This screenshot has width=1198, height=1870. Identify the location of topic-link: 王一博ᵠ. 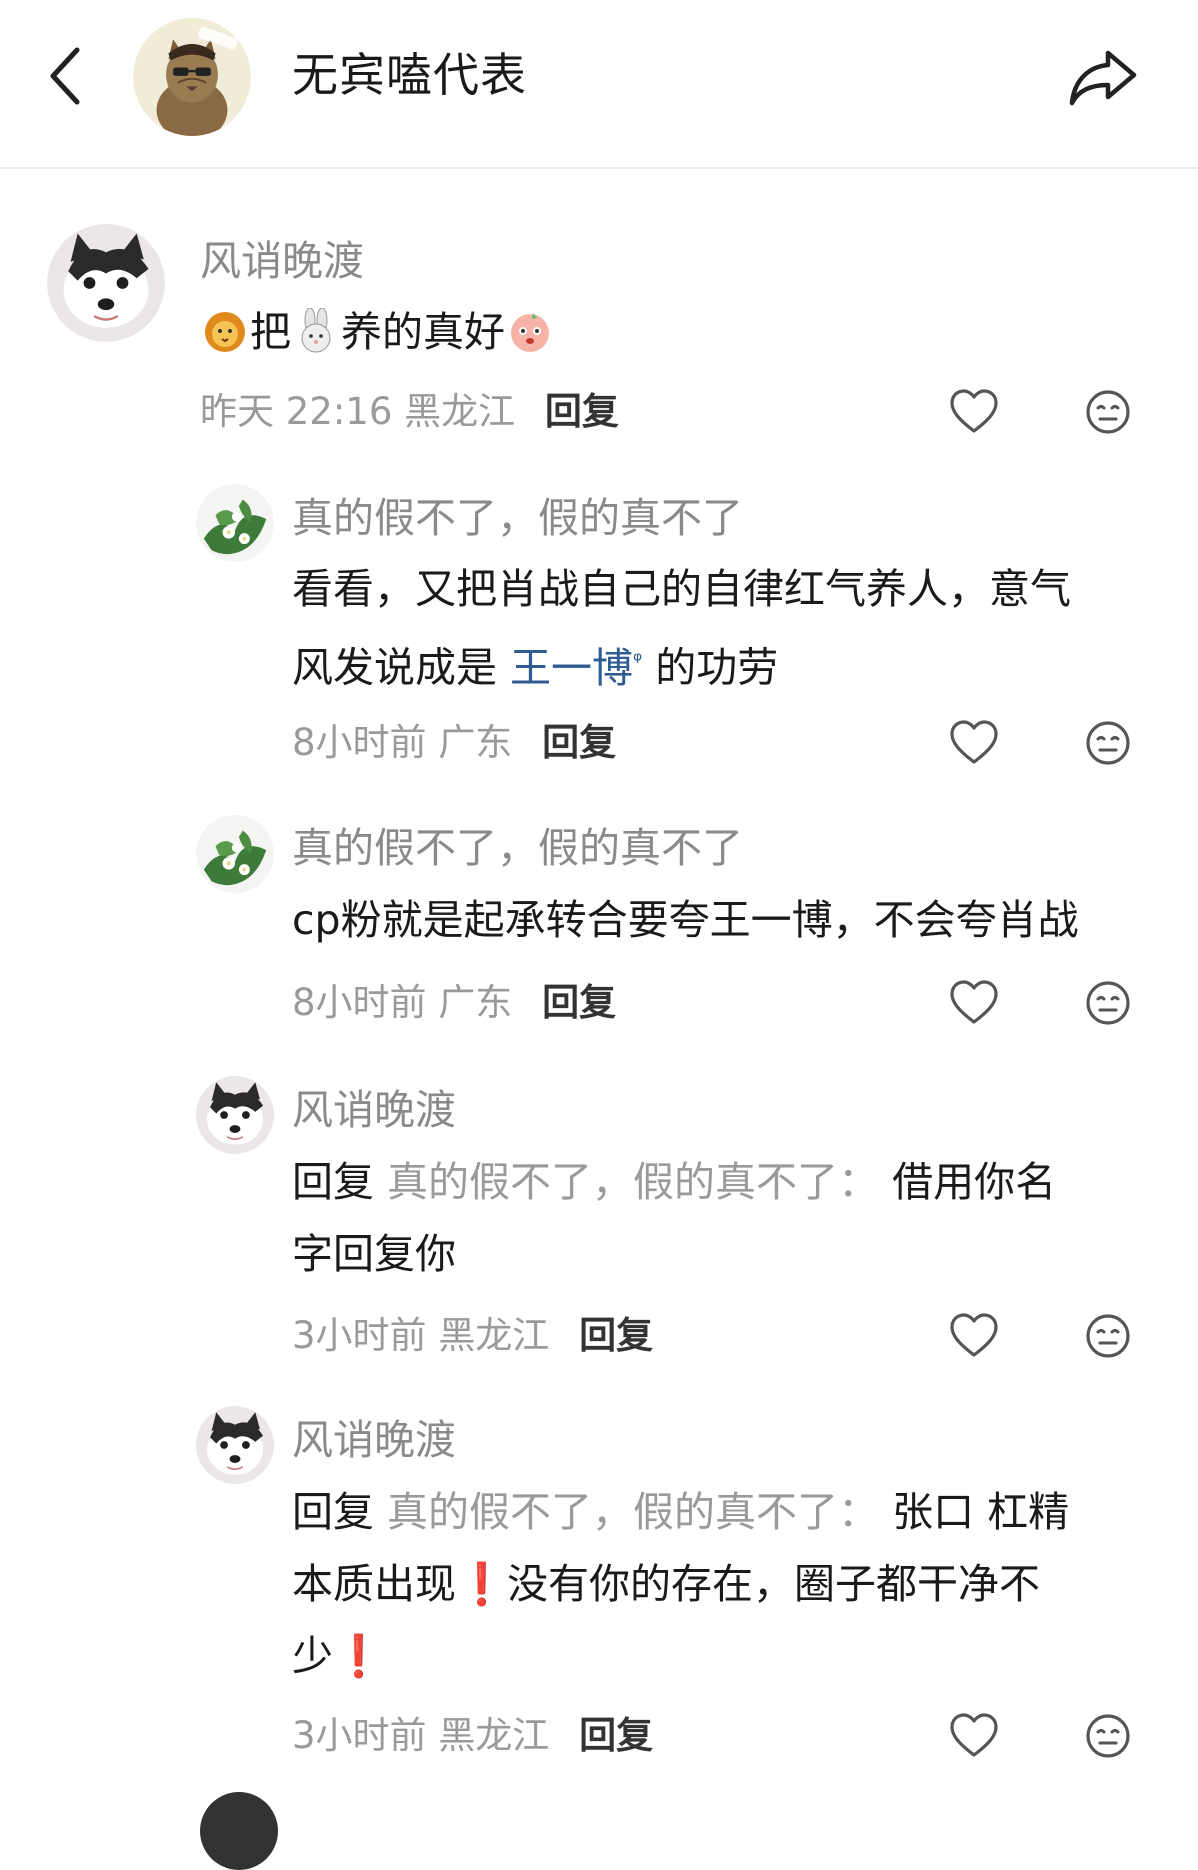
(576, 668).